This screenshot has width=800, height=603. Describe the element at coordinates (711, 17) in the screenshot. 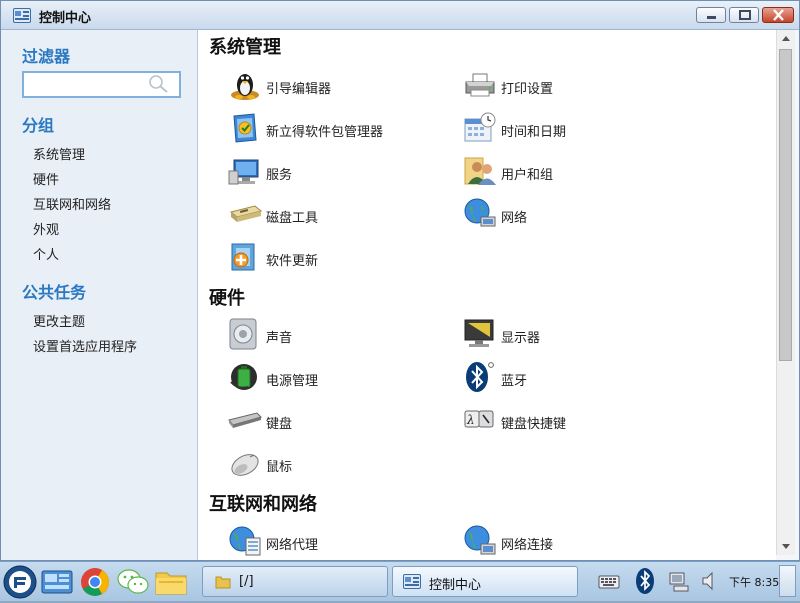

I see `minimize-icon` at that location.